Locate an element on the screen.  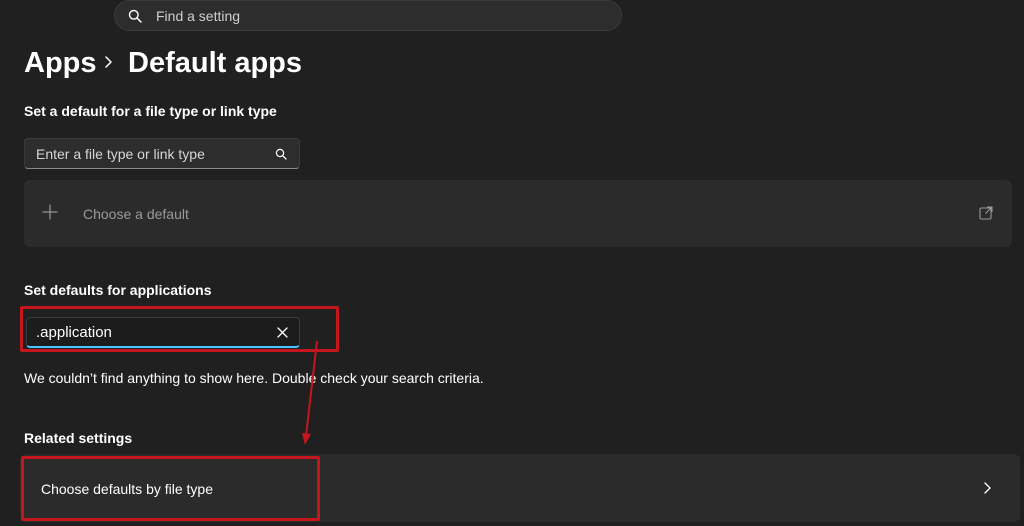
breadcrumb-apps: Apps is located at coordinates (60, 63).